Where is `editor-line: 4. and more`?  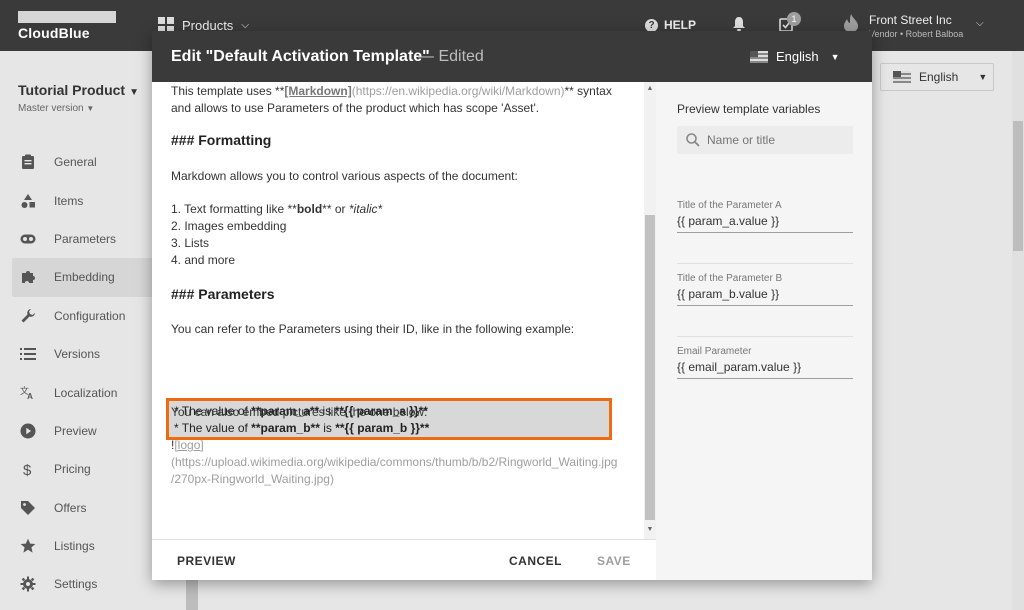 editor-line: 4. and more is located at coordinates (203, 260).